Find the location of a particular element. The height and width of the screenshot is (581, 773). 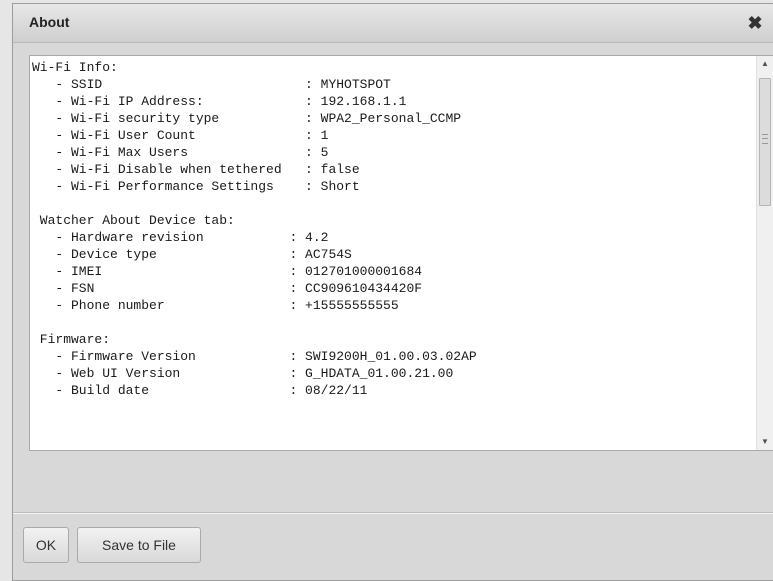

dialog-titlebar: About ✖ is located at coordinates (393, 23).